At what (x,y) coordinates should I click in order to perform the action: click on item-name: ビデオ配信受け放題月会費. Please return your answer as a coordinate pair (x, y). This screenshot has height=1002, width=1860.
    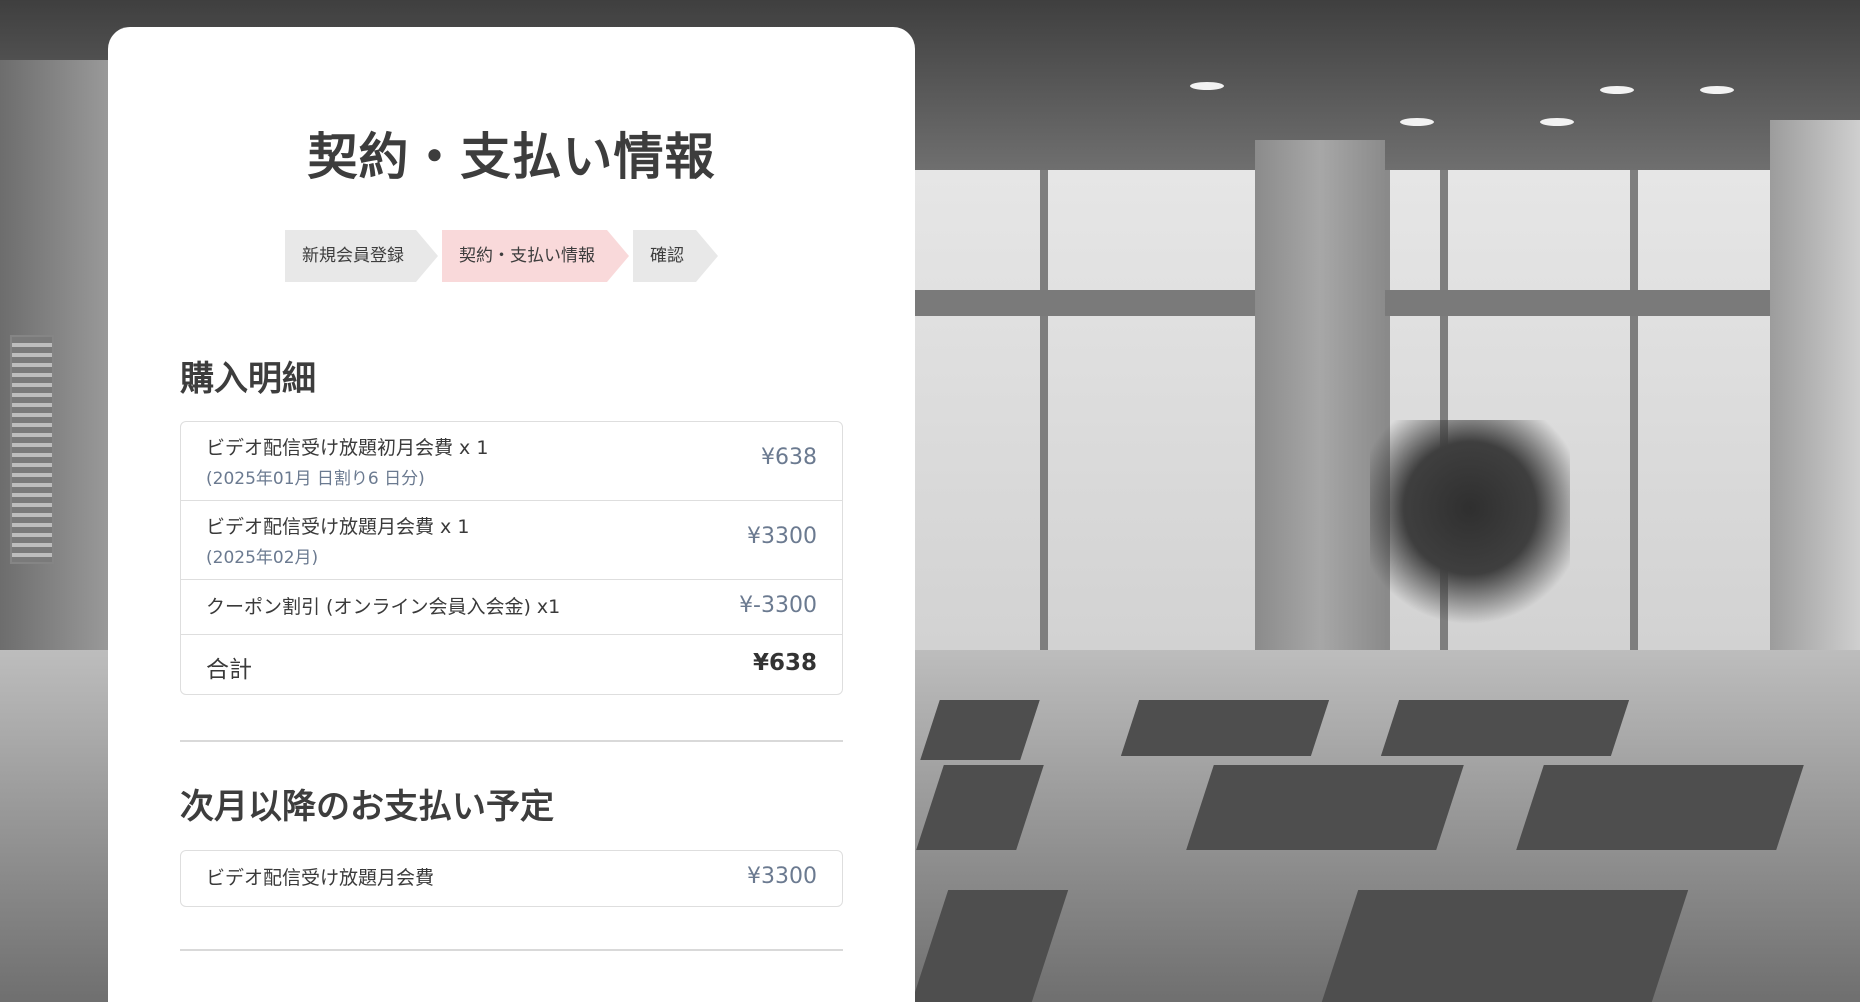
    Looking at the image, I should click on (320, 878).